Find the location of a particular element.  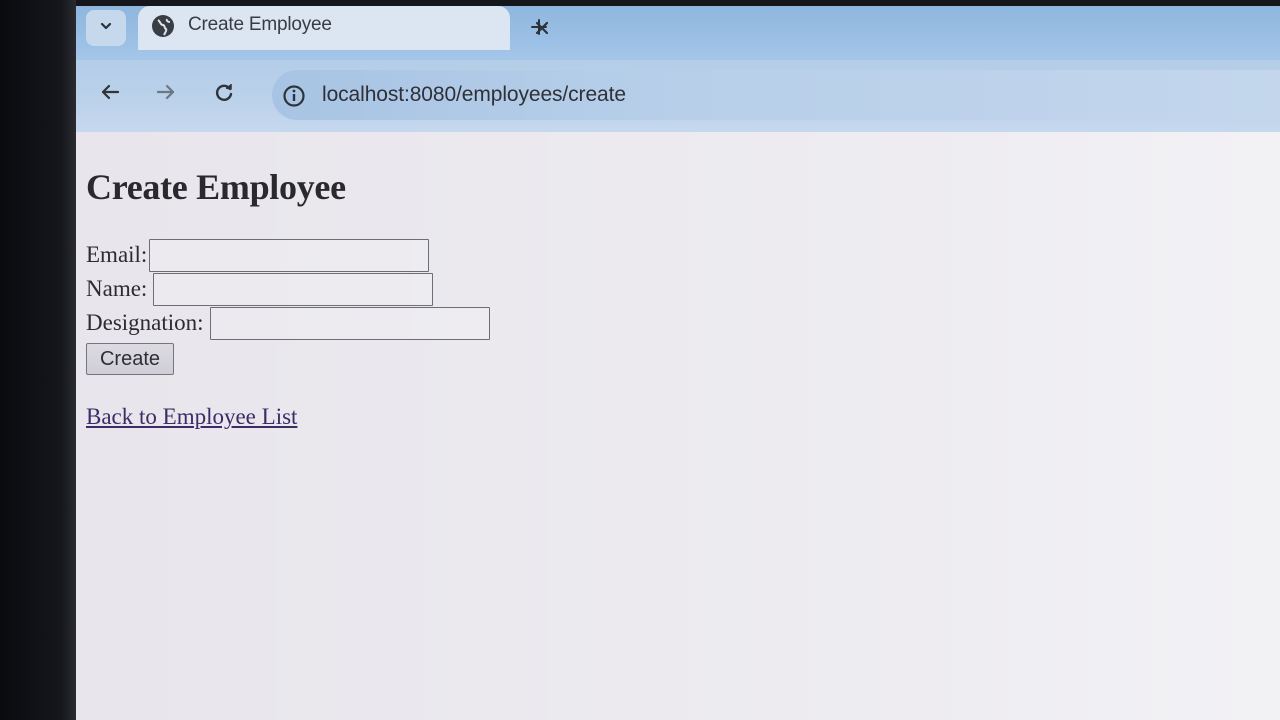

designation-field is located at coordinates (349, 323).